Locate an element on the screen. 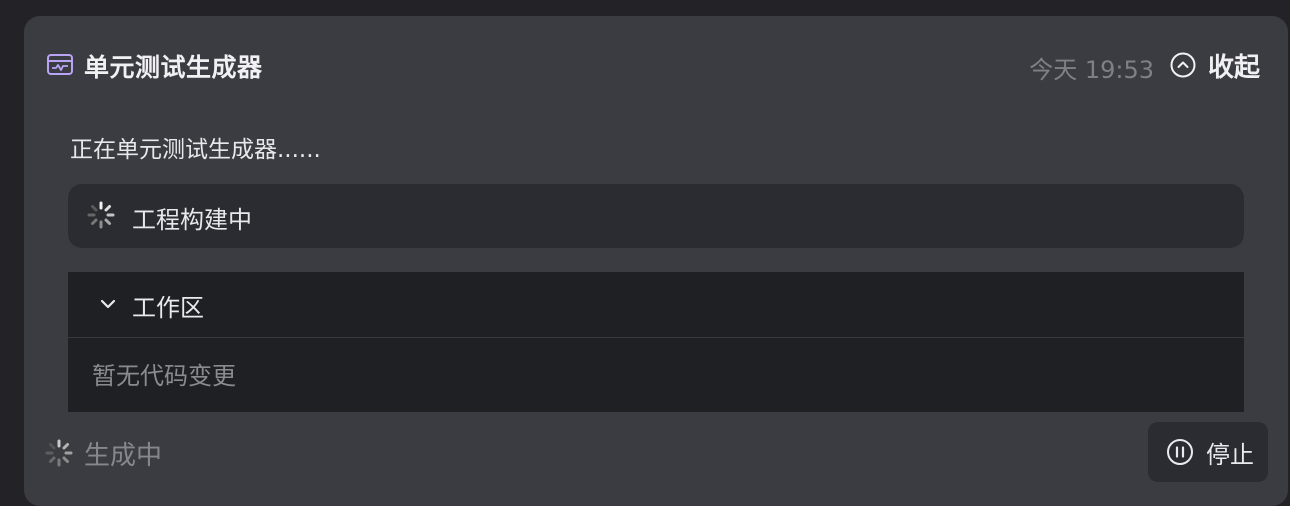 The image size is (1290, 506). generation-status: 生成中 is located at coordinates (123, 456).